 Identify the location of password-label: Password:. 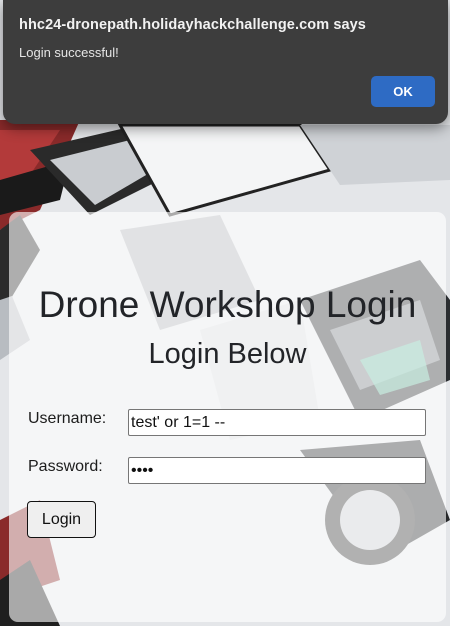
(65, 466).